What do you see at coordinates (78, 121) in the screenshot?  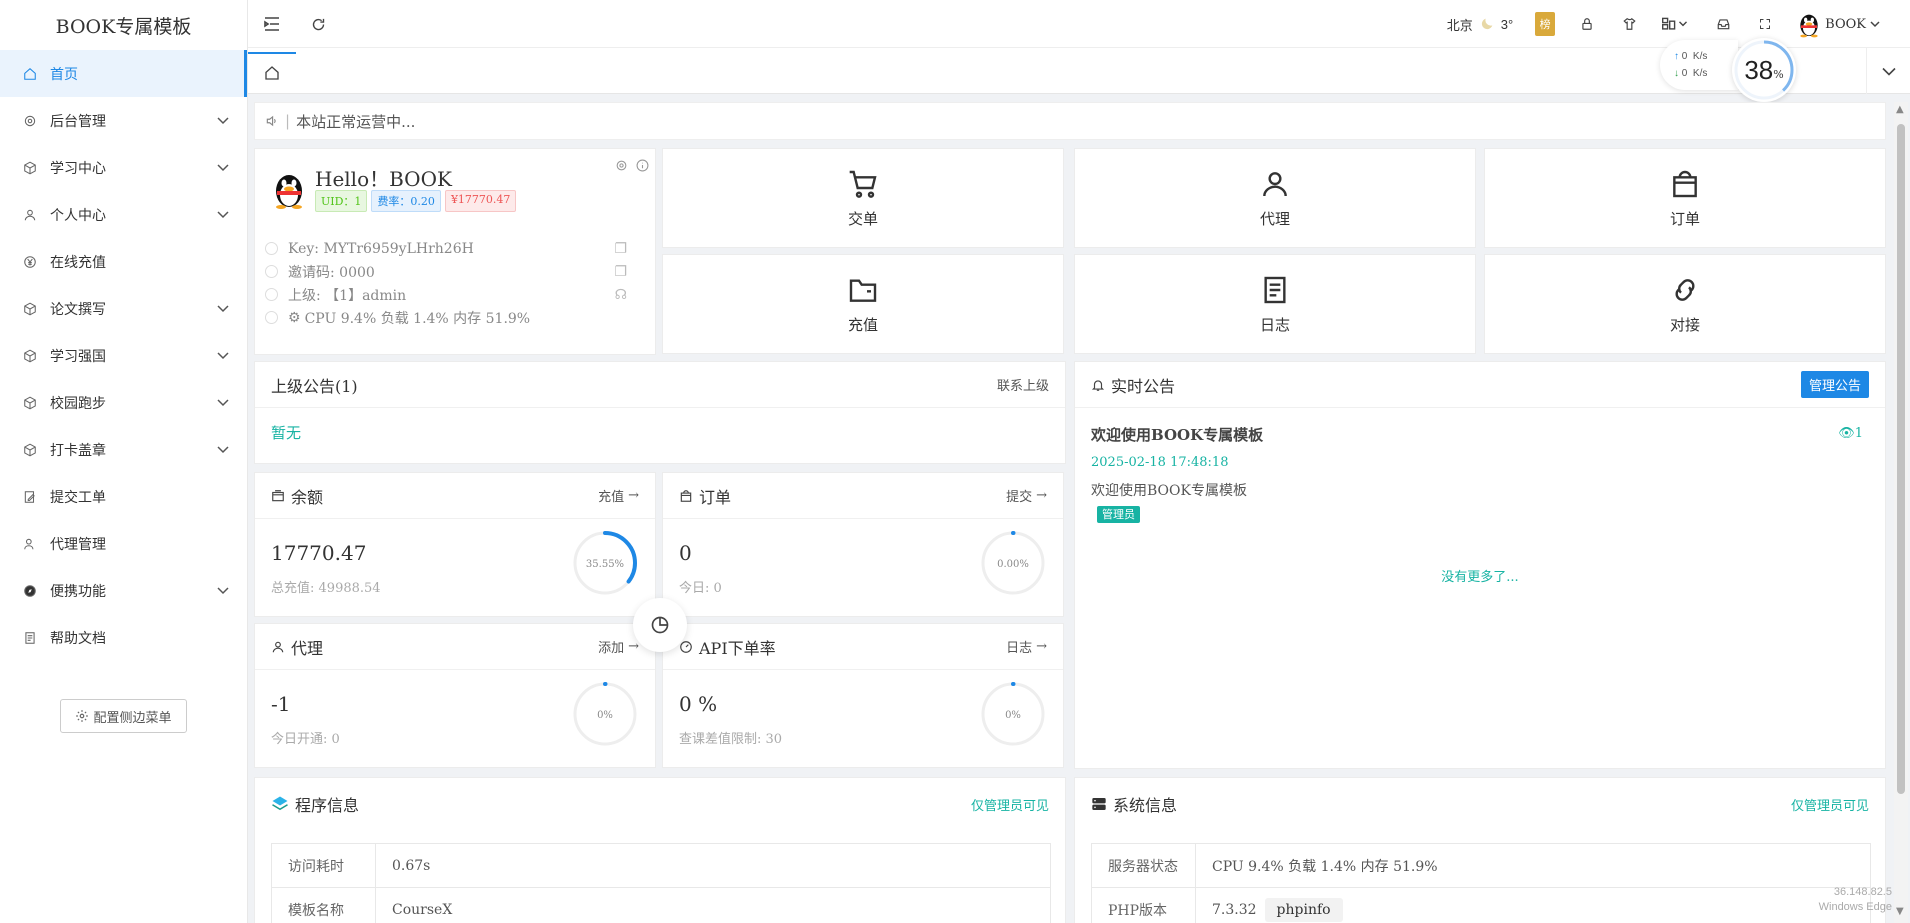 I see `sidebar-item-label: 后台管理` at bounding box center [78, 121].